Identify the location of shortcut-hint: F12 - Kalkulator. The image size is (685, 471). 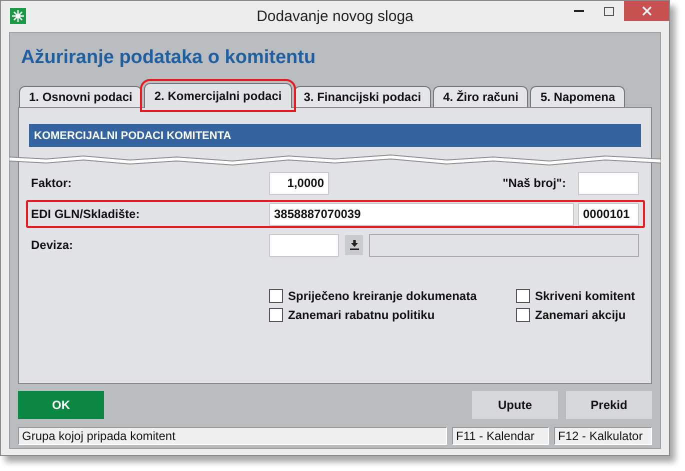
(603, 436).